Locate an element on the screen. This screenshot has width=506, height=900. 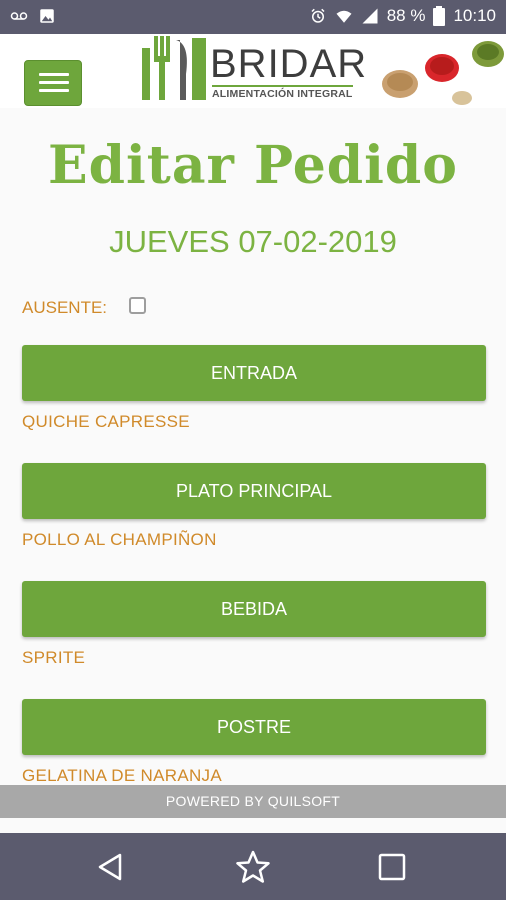
image-icon is located at coordinates (47, 16).